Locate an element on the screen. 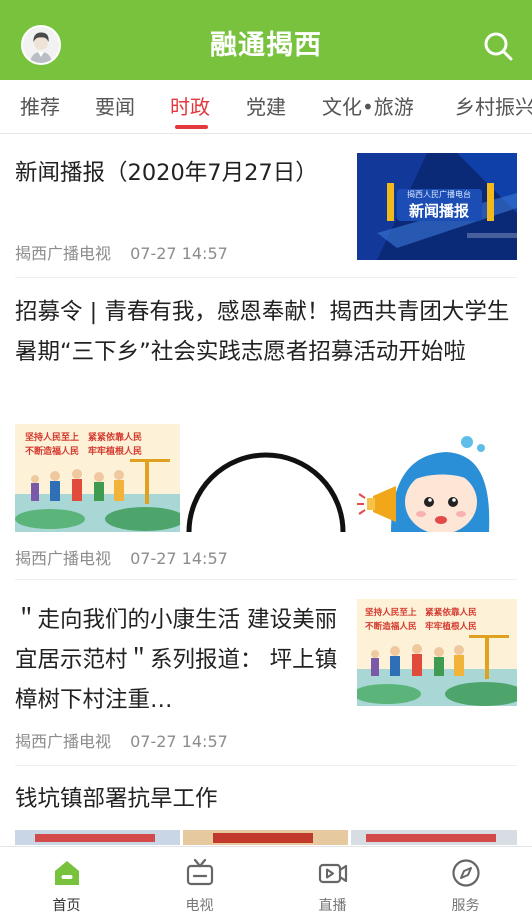 This screenshot has width=532, height=920. news-item: 钱坑镇部署抗旱工作 is located at coordinates (266, 805).